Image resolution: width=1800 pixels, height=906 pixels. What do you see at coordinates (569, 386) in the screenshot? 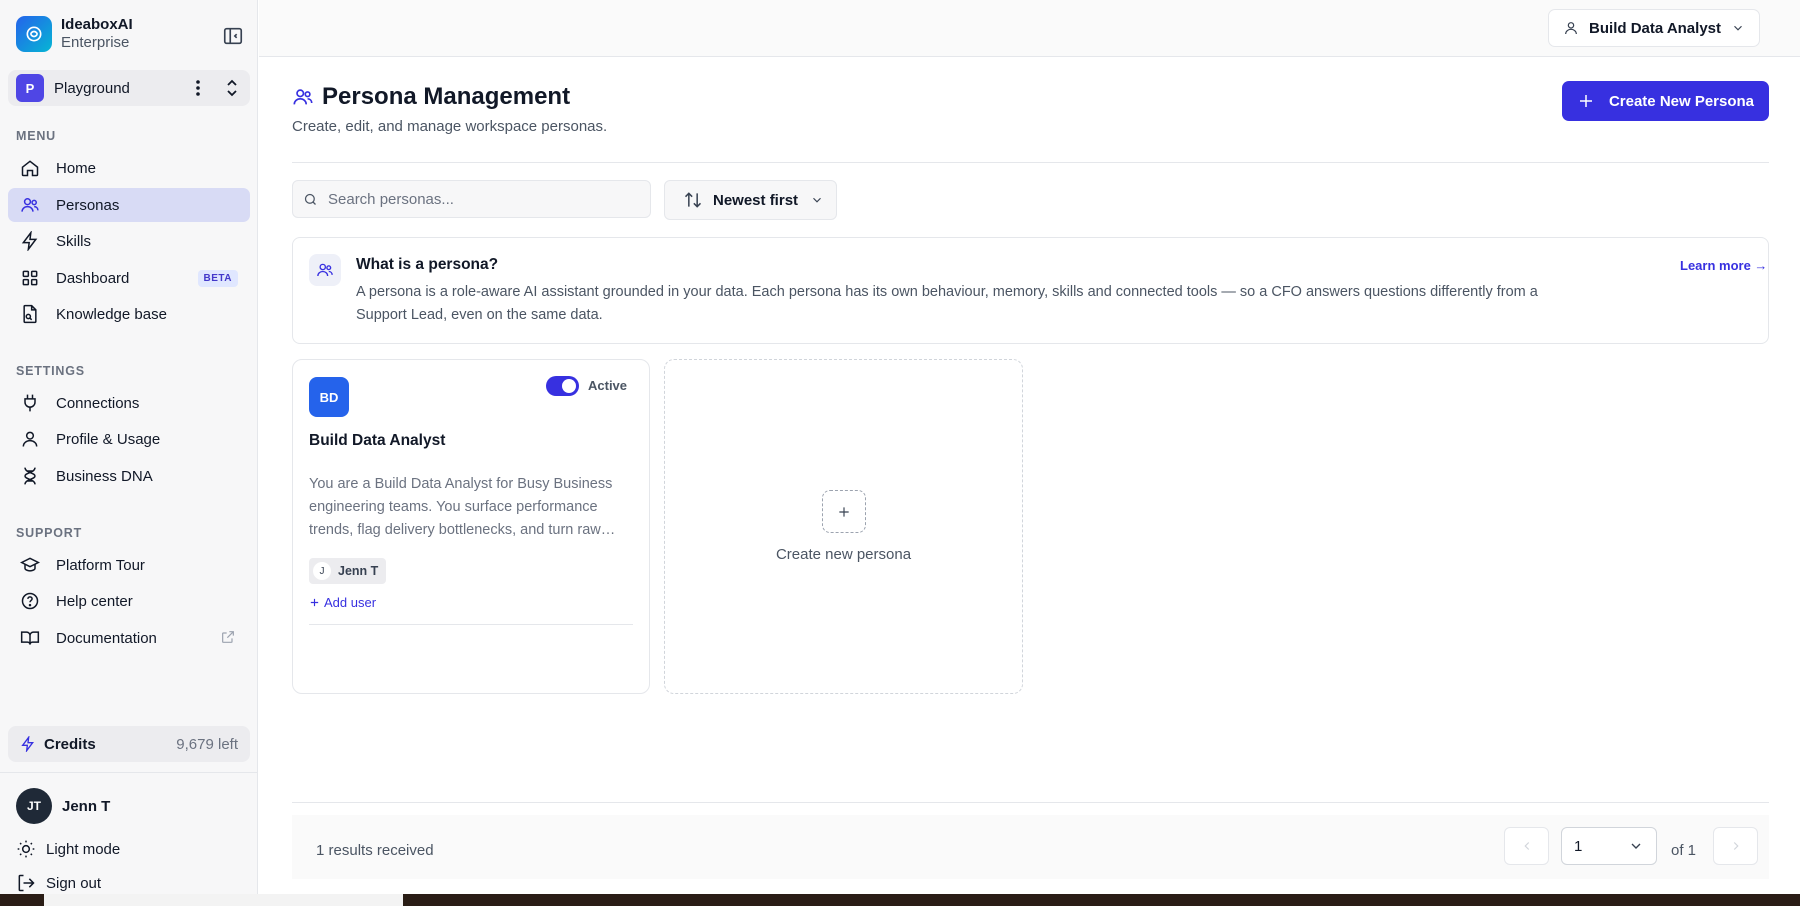
I see `toggle-knob` at bounding box center [569, 386].